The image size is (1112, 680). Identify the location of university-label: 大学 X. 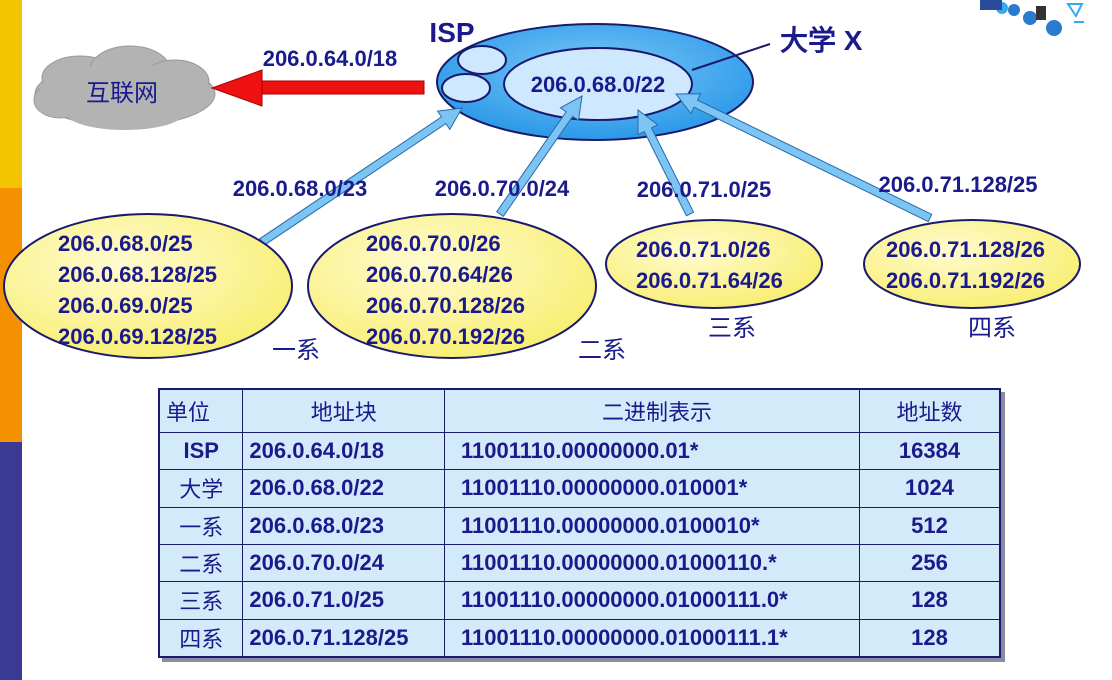
(821, 40).